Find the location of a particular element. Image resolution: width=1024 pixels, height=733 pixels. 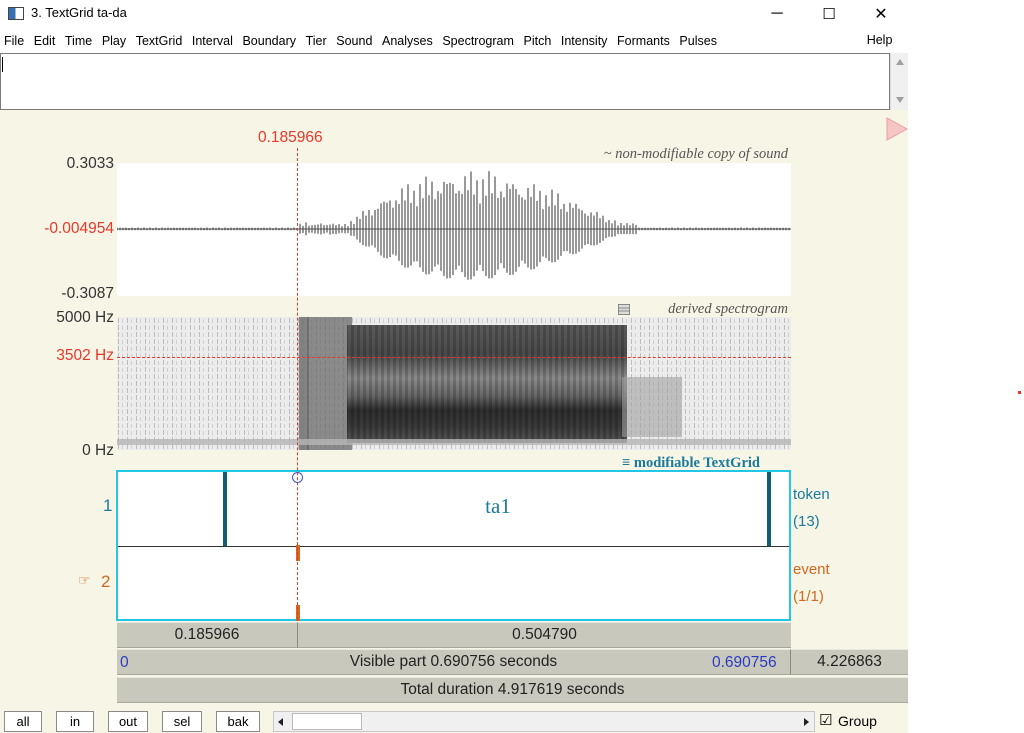

menu-analyses: Analyses is located at coordinates (407, 41).